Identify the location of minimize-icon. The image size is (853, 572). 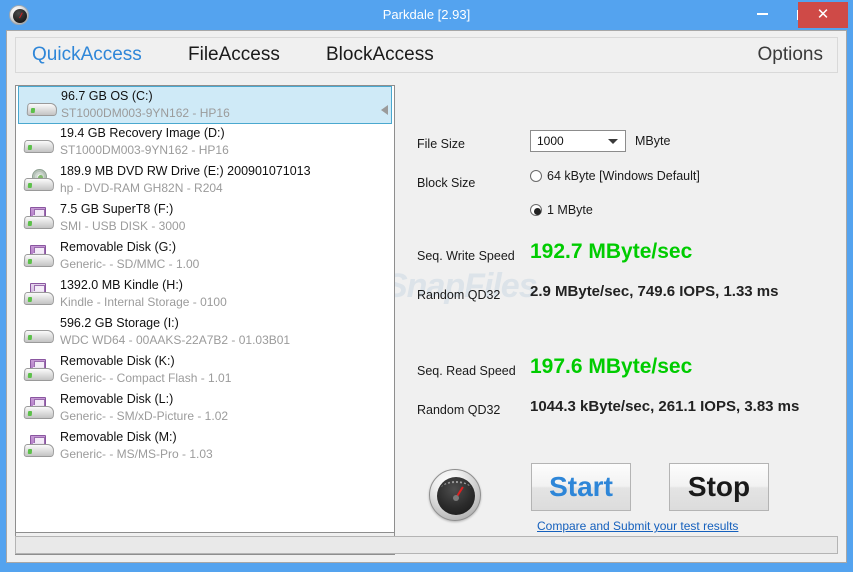
(762, 13).